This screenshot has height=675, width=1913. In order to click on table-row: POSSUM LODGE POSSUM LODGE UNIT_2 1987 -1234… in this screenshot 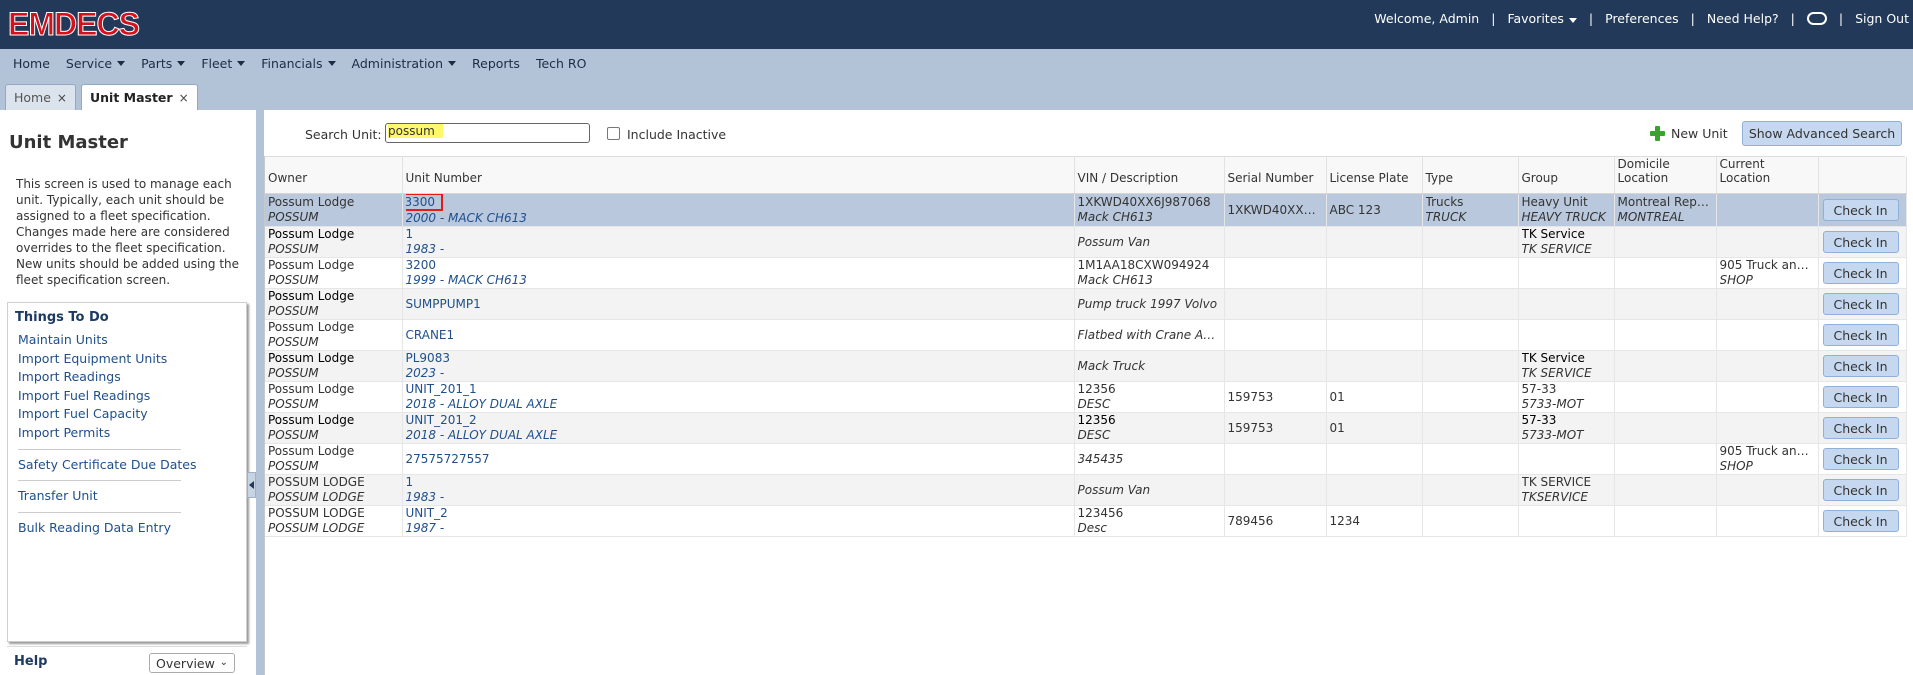, I will do `click(1086, 521)`.